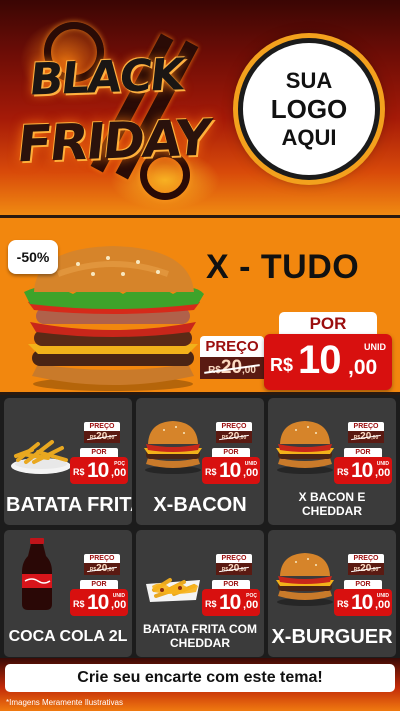 The width and height of the screenshot is (400, 711). I want to click on logo-text-line1: SUA, so click(309, 80).